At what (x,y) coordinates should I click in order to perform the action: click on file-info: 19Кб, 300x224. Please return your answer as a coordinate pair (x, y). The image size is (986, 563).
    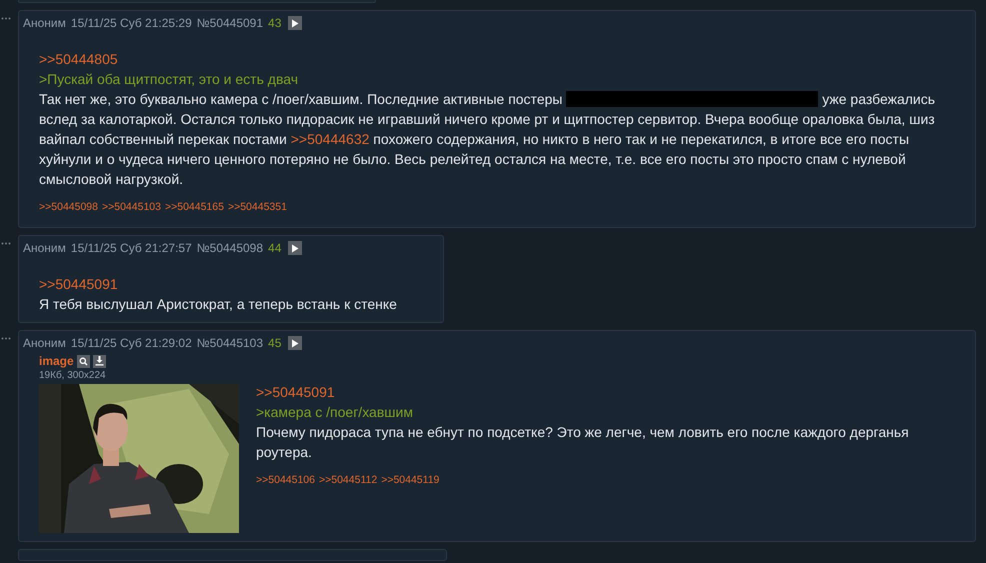
    Looking at the image, I should click on (73, 376).